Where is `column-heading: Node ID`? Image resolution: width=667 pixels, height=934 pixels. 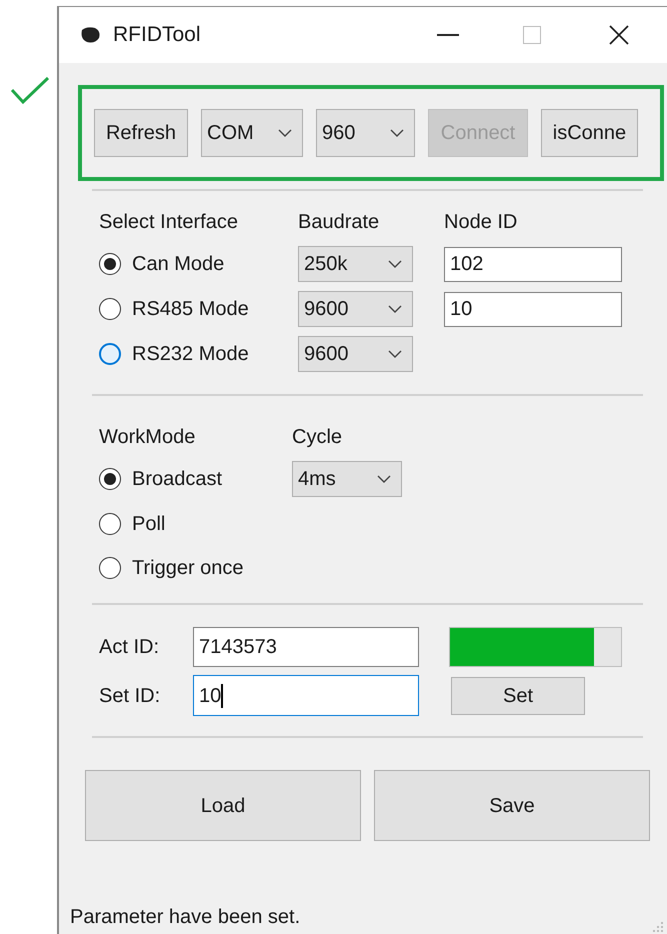 column-heading: Node ID is located at coordinates (481, 222).